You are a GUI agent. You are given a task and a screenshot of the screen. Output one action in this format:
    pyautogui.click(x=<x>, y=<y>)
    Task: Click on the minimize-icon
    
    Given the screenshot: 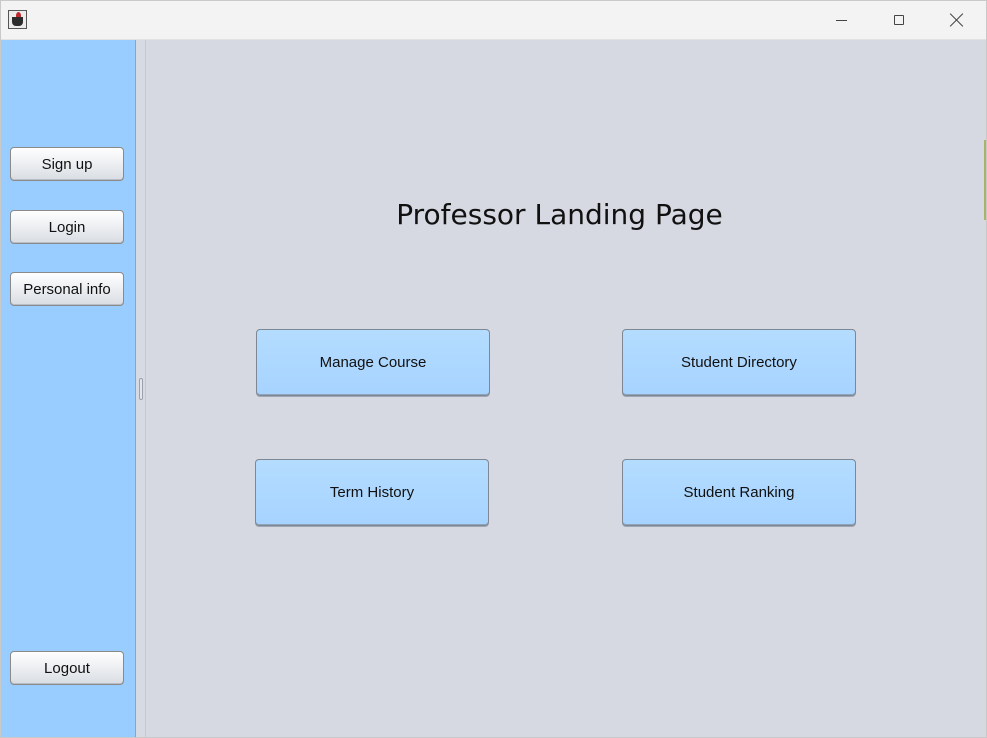 What is the action you would take?
    pyautogui.click(x=841, y=20)
    